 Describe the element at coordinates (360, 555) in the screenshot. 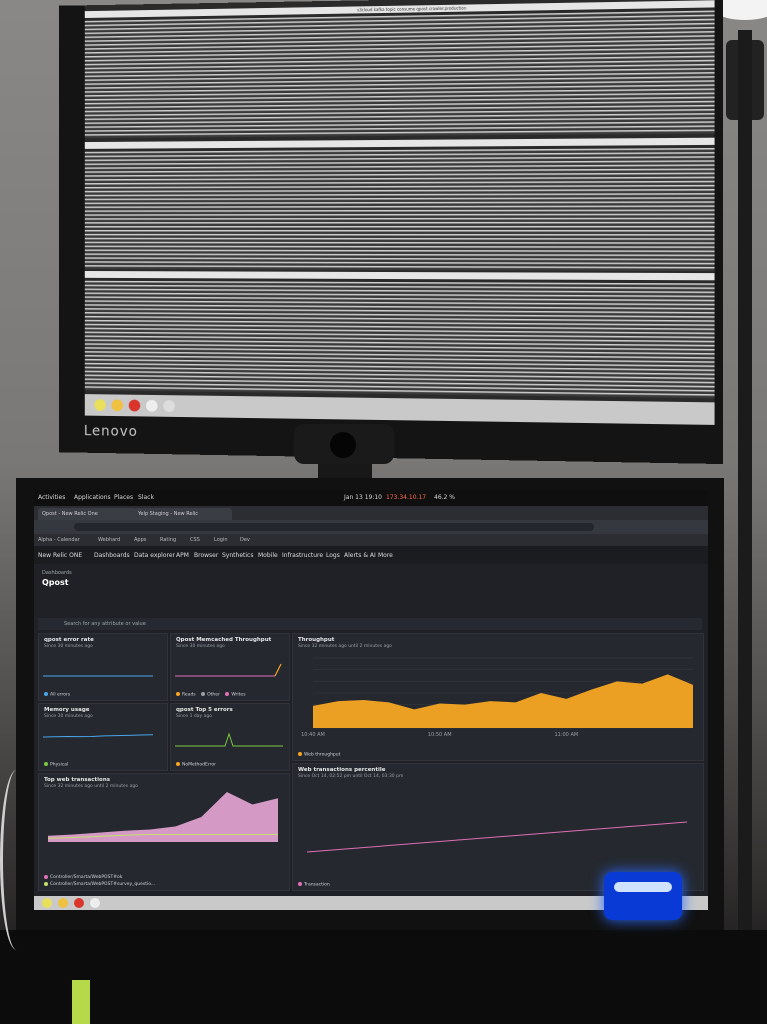

I see `nav-alerts: Alerts & AI` at that location.